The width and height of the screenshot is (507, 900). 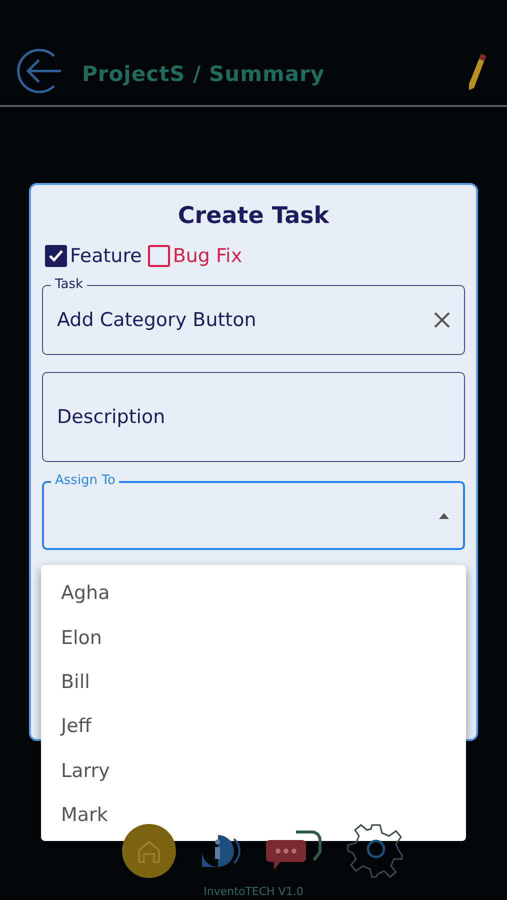 I want to click on version-label: InventoTECH V1.0, so click(x=253, y=891).